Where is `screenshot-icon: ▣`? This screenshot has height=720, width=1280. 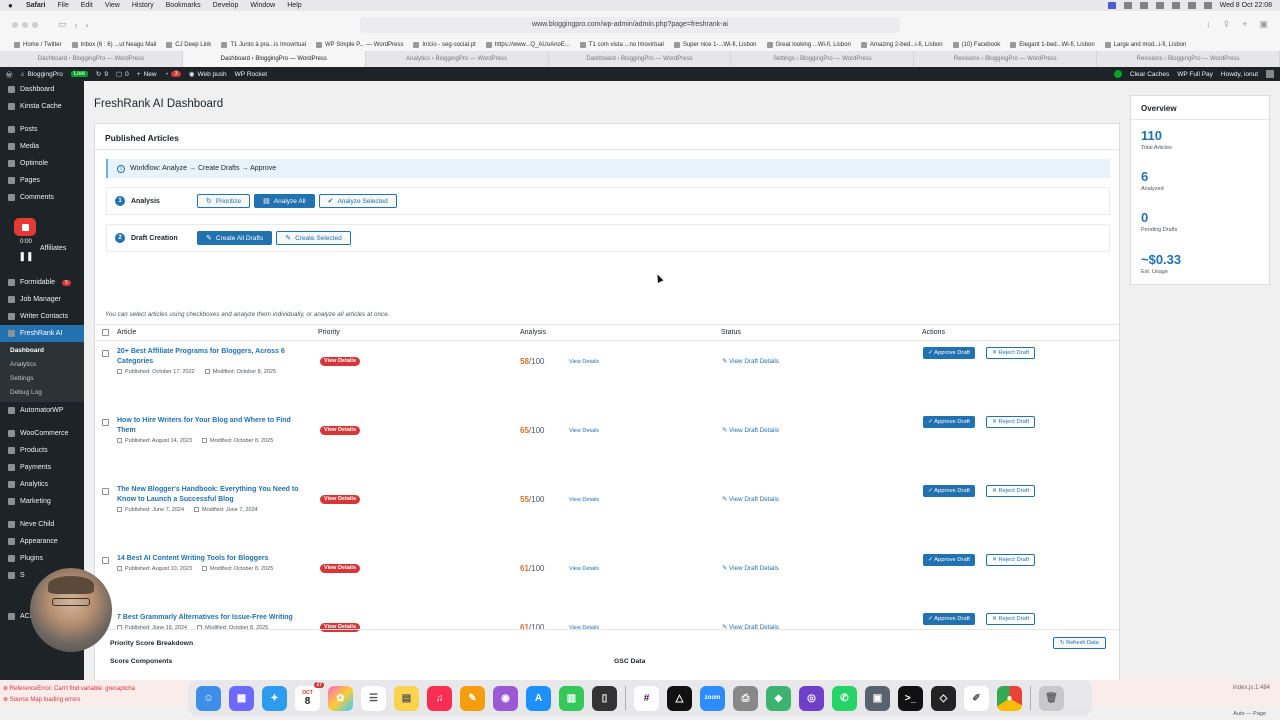
screenshot-icon: ▣ is located at coordinates (877, 698).